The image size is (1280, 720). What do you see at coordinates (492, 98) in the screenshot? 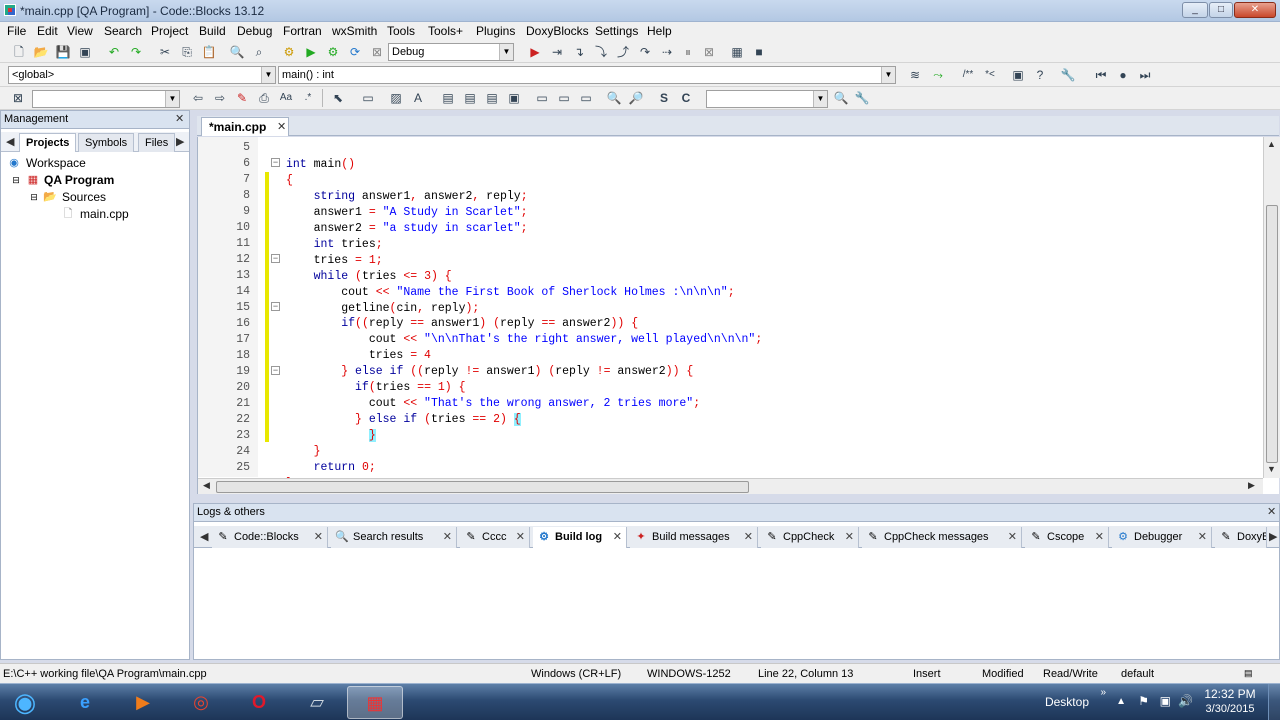
I see `layout-icon-3: ▤` at bounding box center [492, 98].